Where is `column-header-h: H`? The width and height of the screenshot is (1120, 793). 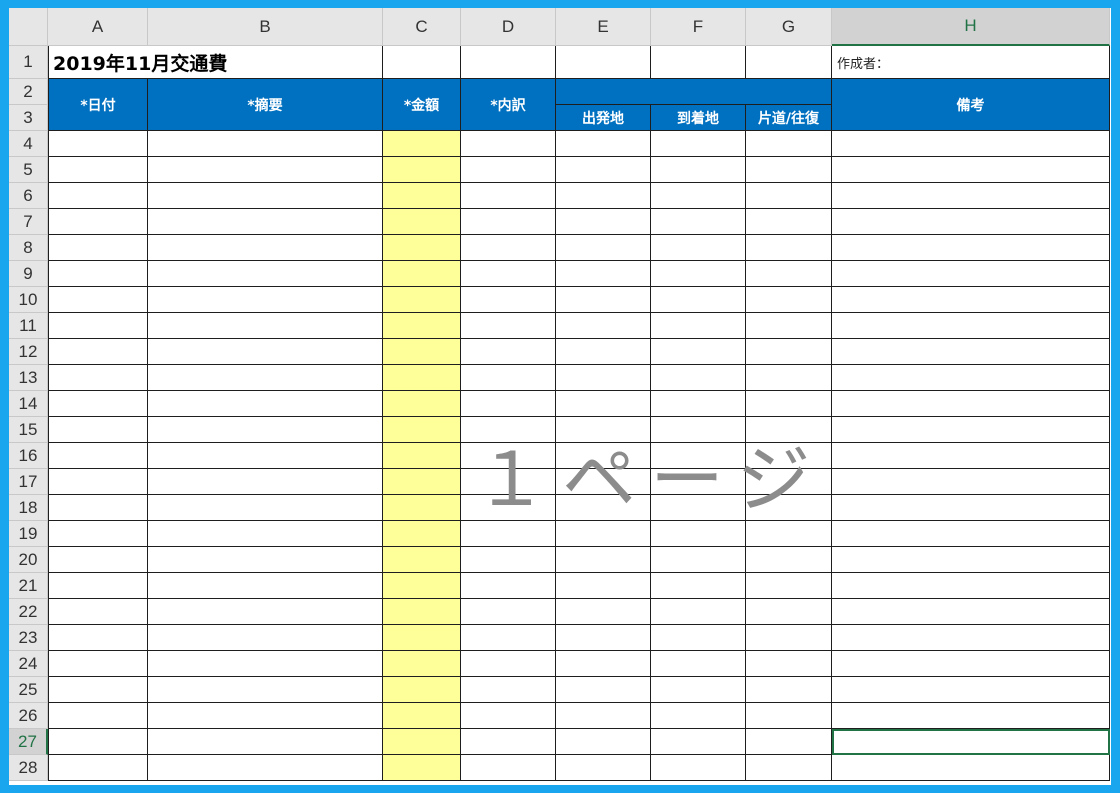
column-header-h: H is located at coordinates (971, 27).